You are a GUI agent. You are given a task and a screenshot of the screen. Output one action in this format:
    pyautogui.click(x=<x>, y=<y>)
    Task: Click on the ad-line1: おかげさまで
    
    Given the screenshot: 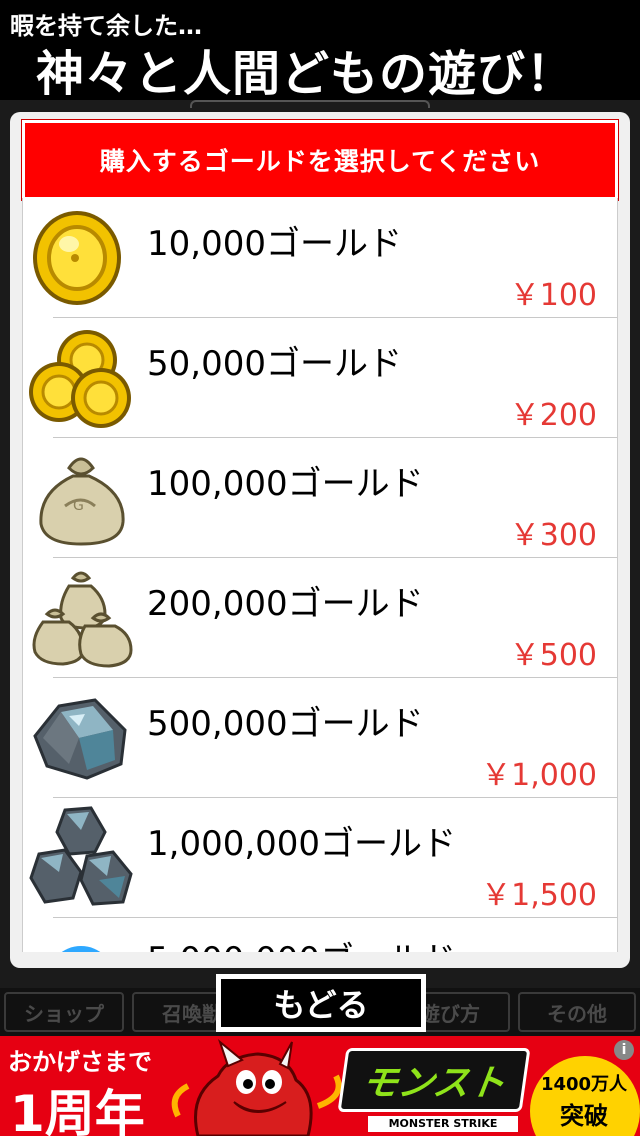 What is the action you would take?
    pyautogui.click(x=80, y=1062)
    